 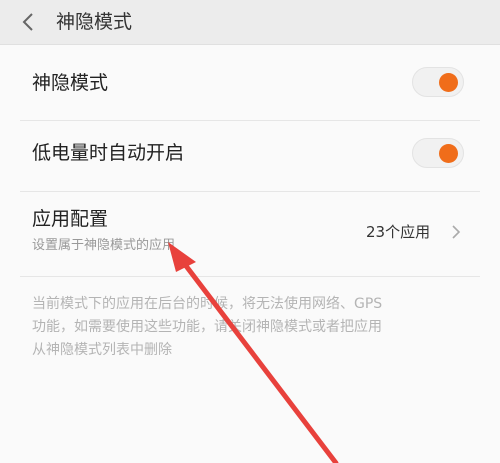 What do you see at coordinates (207, 304) in the screenshot?
I see `note-line: 当前模式下的应用在后台的时候，将无法使用网络、GPS` at bounding box center [207, 304].